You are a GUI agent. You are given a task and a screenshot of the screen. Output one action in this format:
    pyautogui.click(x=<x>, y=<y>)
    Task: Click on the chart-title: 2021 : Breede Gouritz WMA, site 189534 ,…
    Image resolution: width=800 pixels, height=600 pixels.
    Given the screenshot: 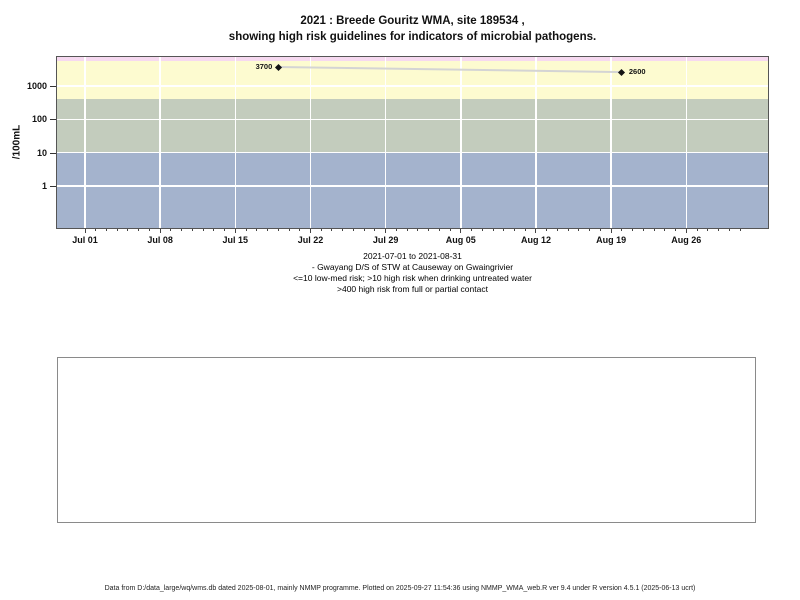 What is the action you would take?
    pyautogui.click(x=412, y=29)
    